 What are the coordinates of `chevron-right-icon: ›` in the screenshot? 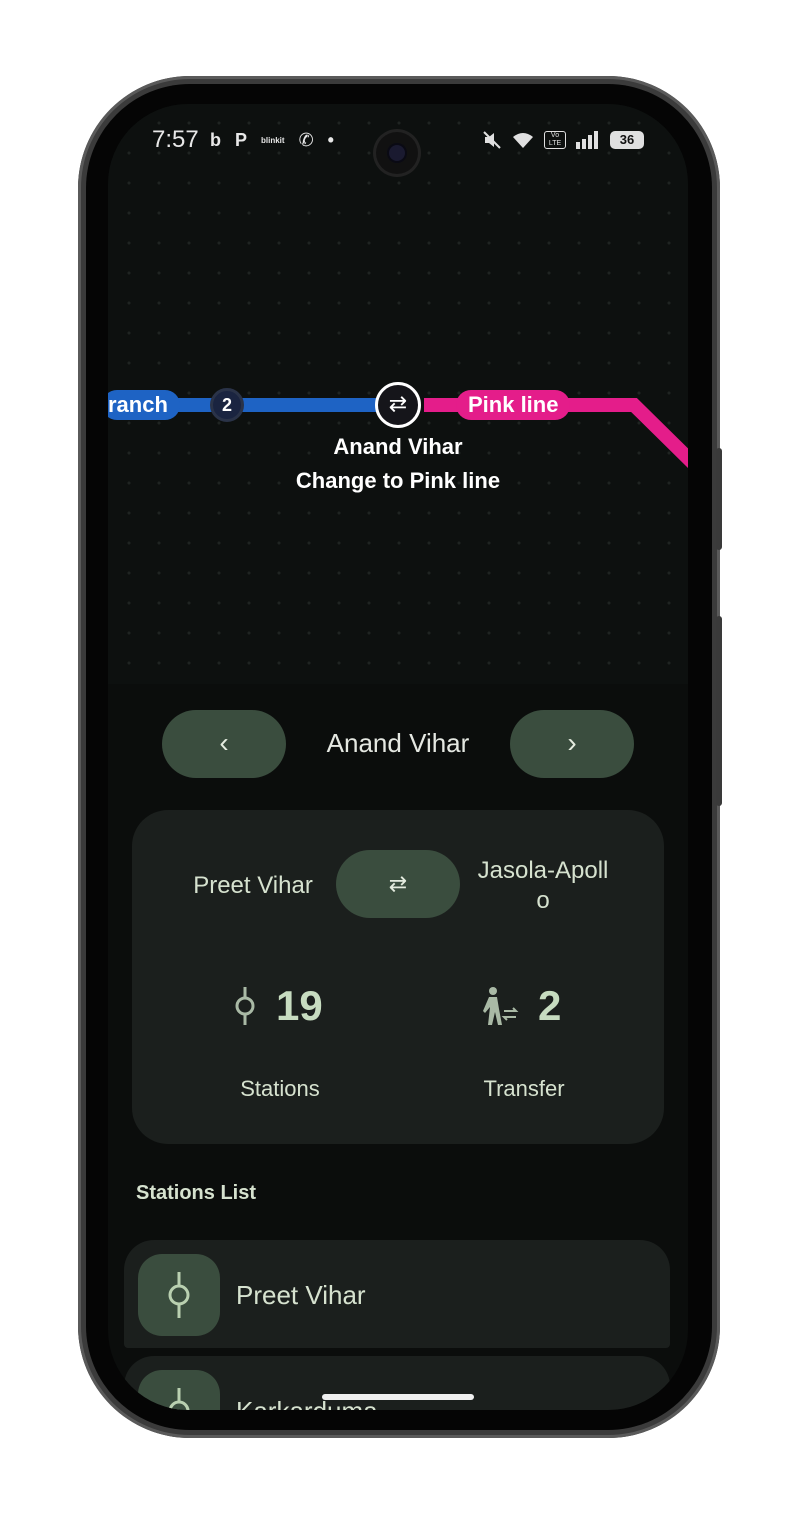 It's located at (572, 742).